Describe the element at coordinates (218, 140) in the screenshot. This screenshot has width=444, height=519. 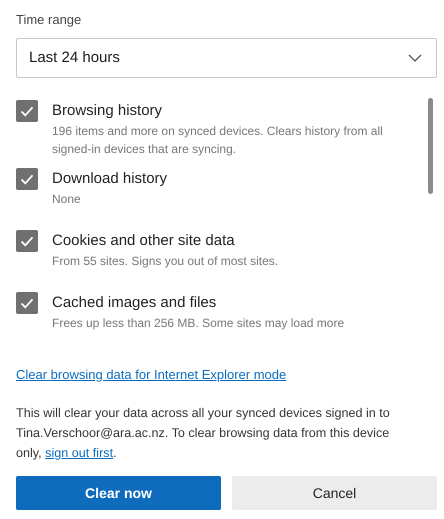
I see `option-description: 196 items and more on synced devices. Clears history from all signed-in devices that are syncing.` at that location.